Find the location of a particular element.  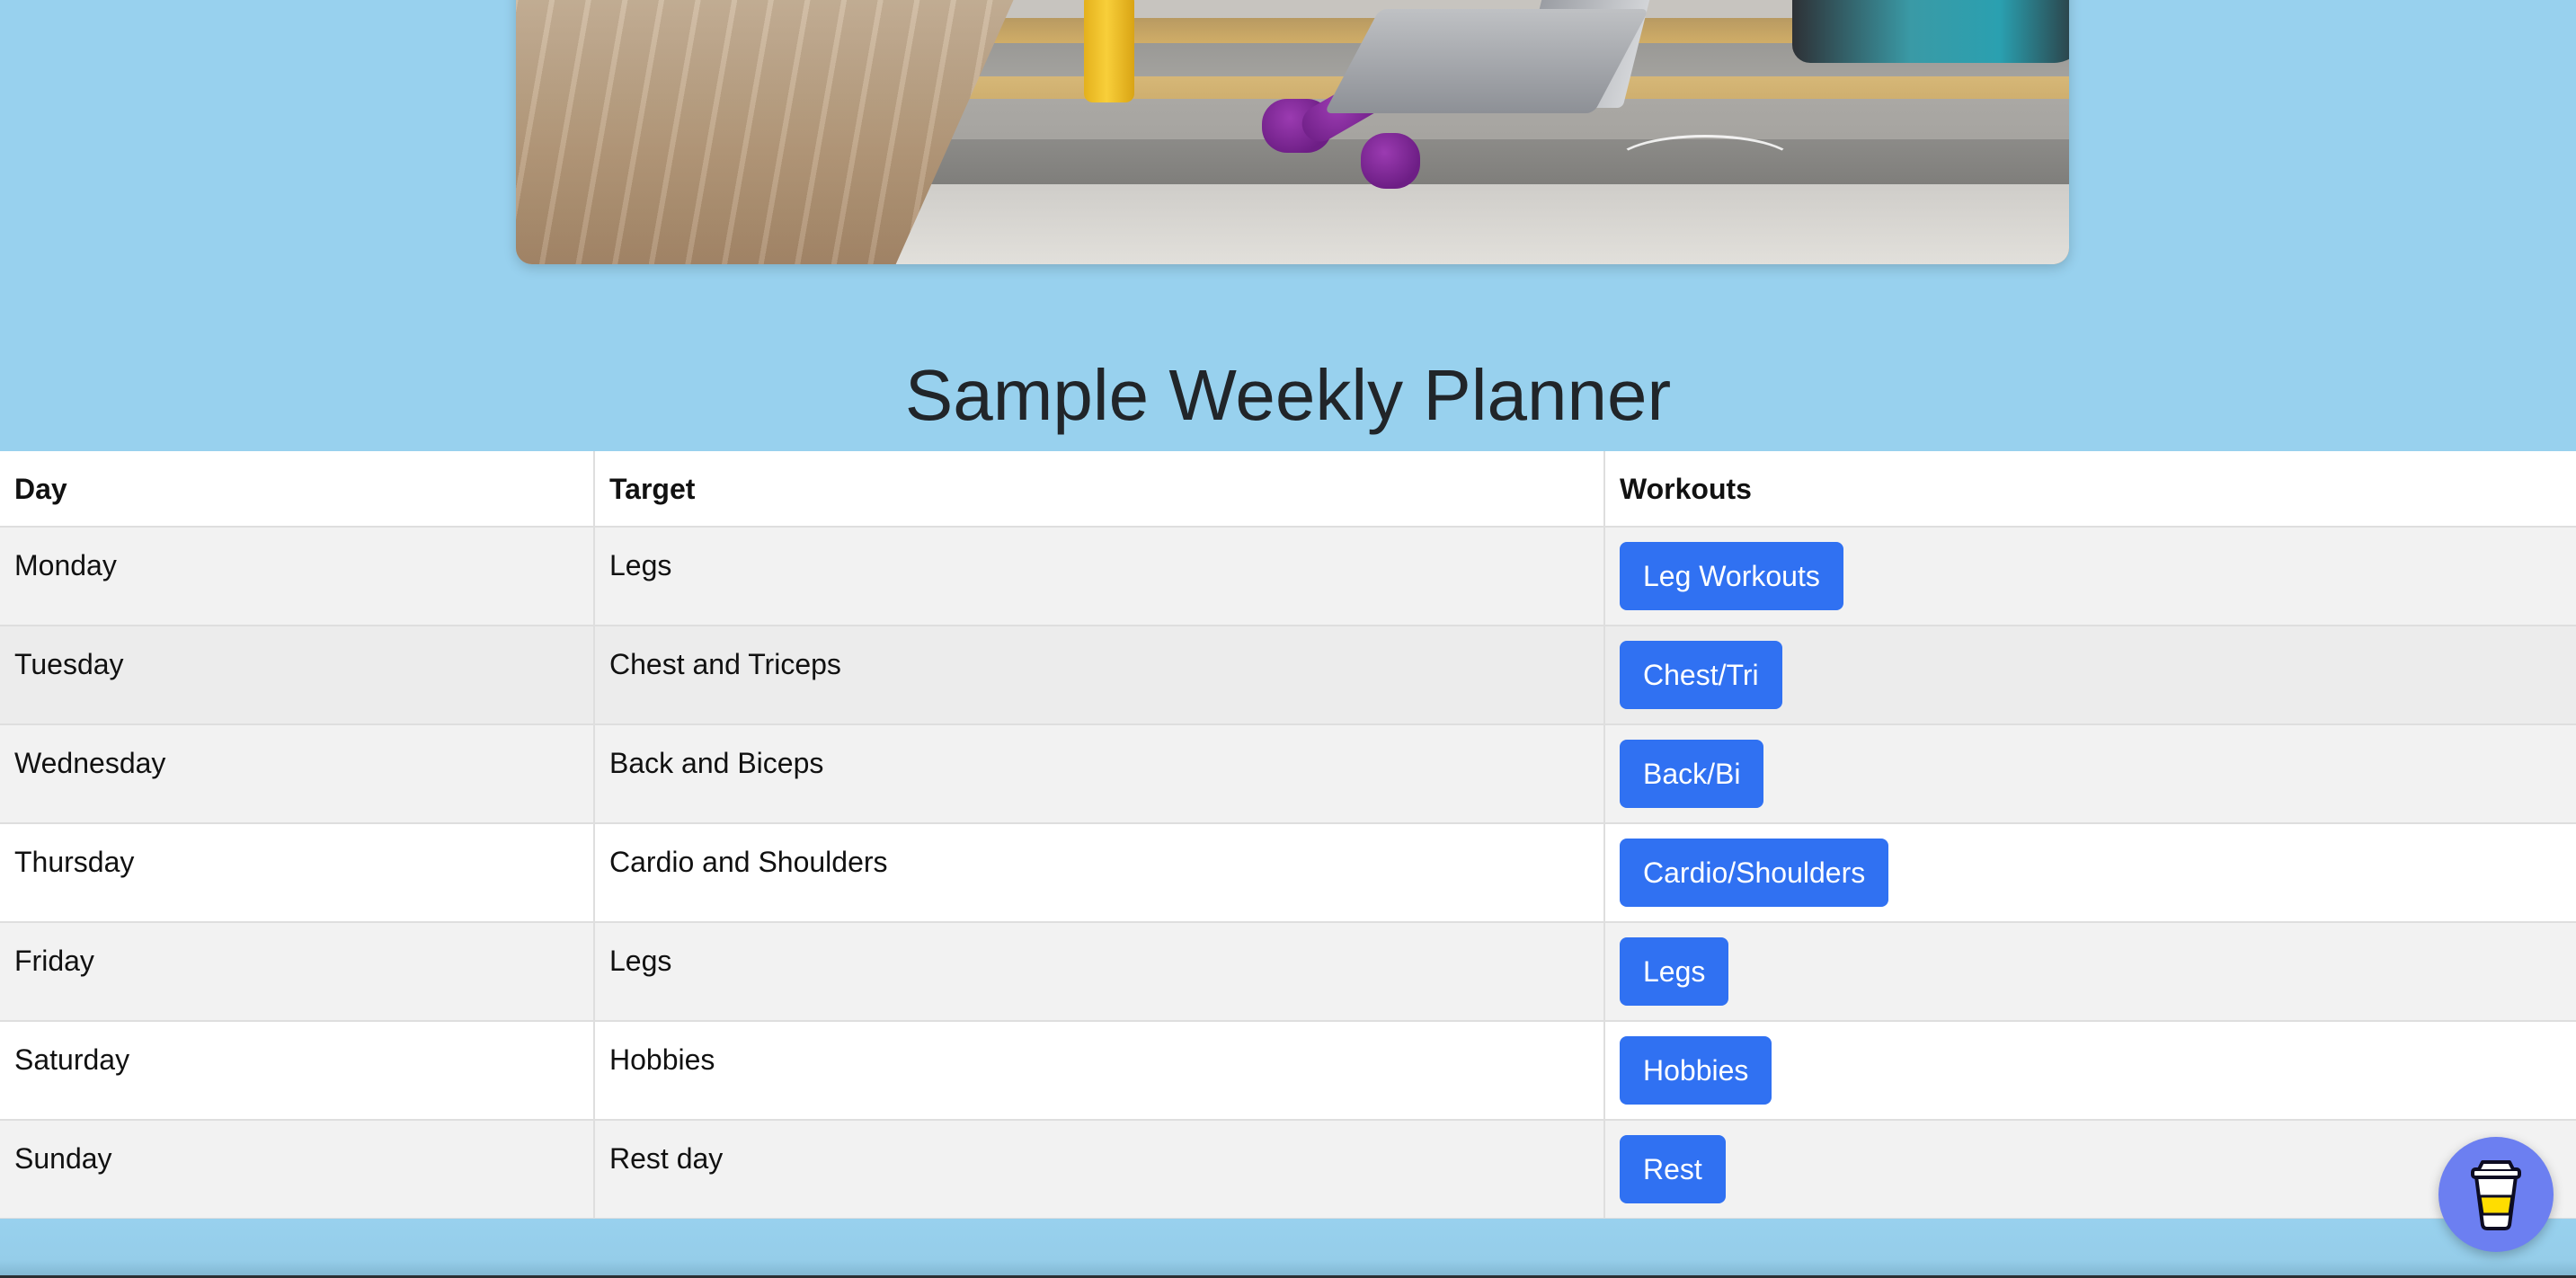

workout-cell: Cardio/Shoulders is located at coordinates (2090, 873).